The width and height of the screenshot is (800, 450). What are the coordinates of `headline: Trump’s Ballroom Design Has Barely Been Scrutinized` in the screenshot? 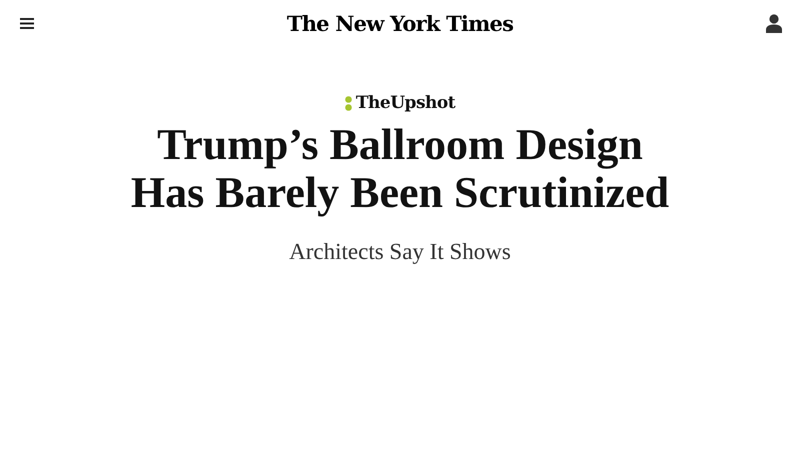 It's located at (400, 169).